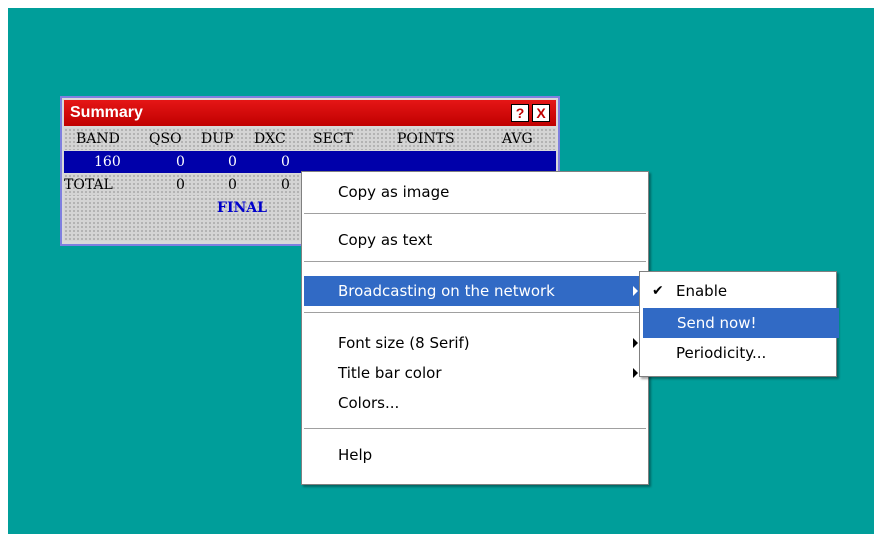 The width and height of the screenshot is (874, 534). I want to click on menu-item-broadcasting: Broadcasting on the network, so click(475, 291).